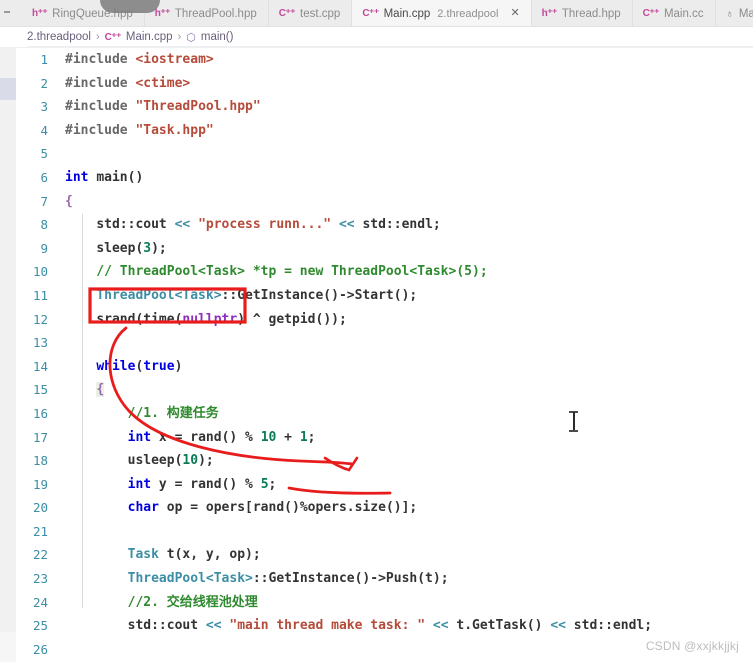  I want to click on line-number: 18, so click(40, 461).